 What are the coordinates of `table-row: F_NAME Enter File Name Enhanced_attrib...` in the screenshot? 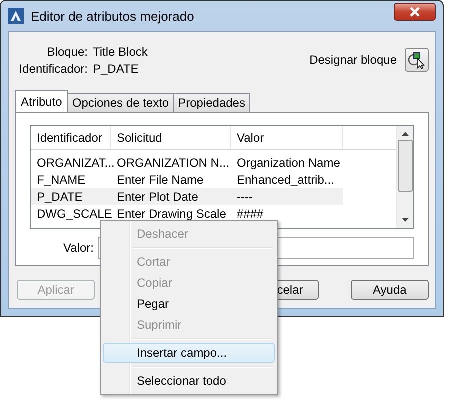 It's located at (187, 179).